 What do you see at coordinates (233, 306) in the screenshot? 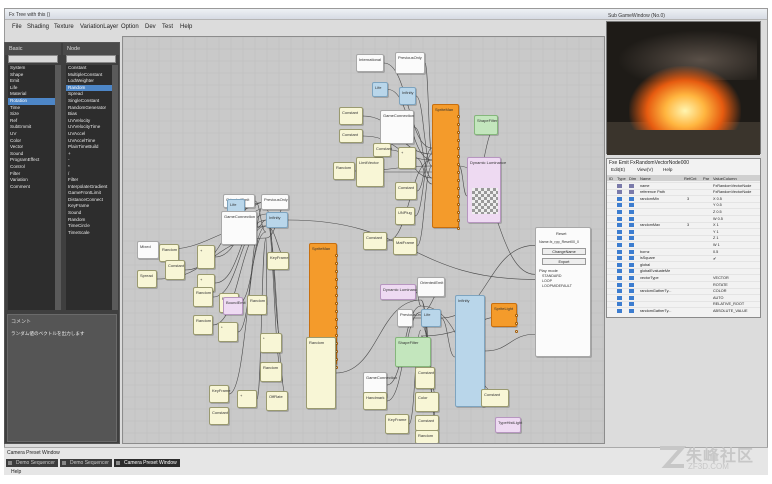
I see `graph-node: BoundEmit` at bounding box center [233, 306].